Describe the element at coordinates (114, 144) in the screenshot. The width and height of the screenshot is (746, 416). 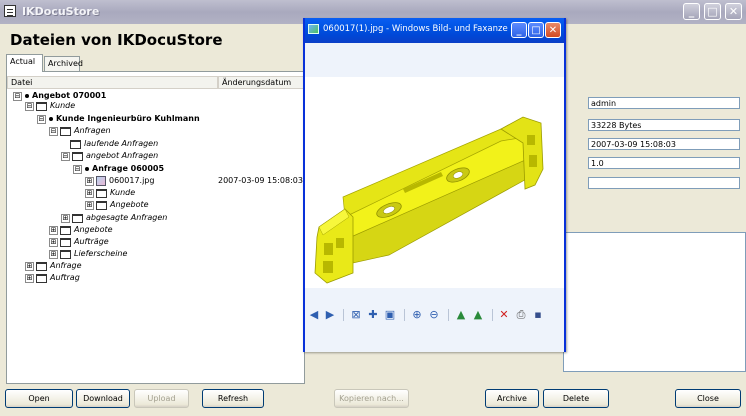
I see `tree-row: laufende Anfragen` at that location.